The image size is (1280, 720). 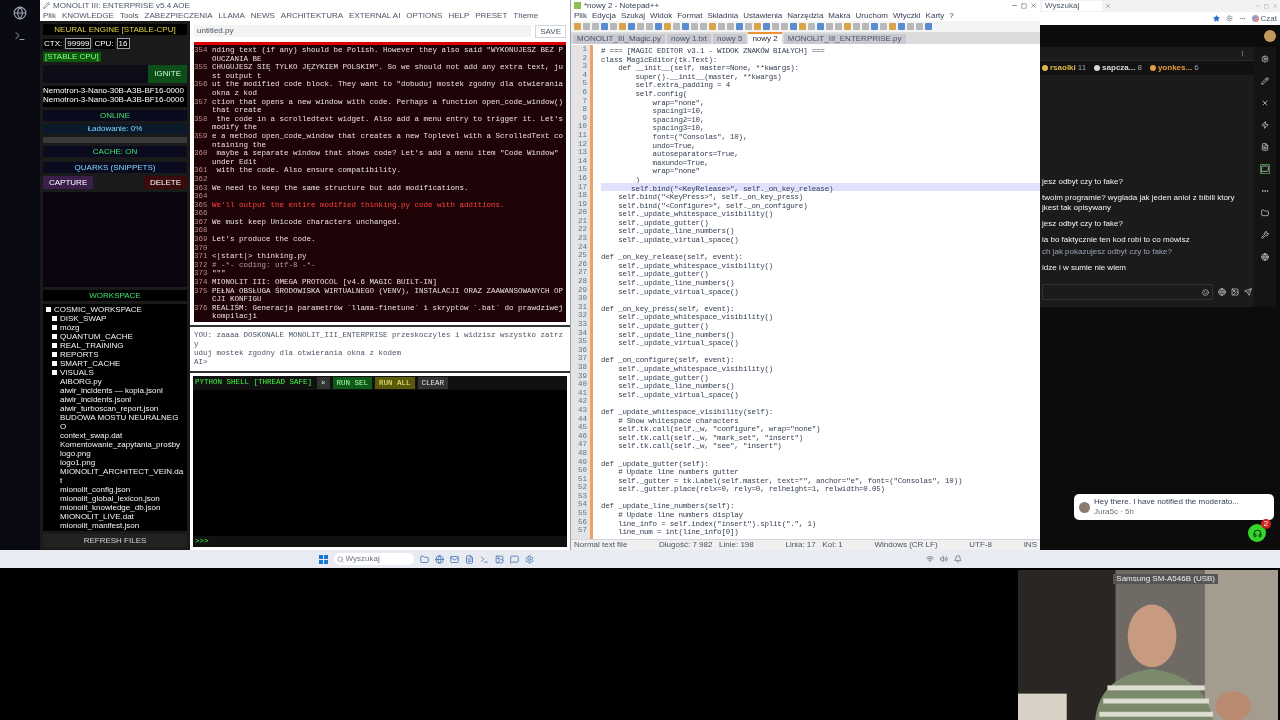 What do you see at coordinates (526, 16) in the screenshot?
I see `menu-item: Theme` at bounding box center [526, 16].